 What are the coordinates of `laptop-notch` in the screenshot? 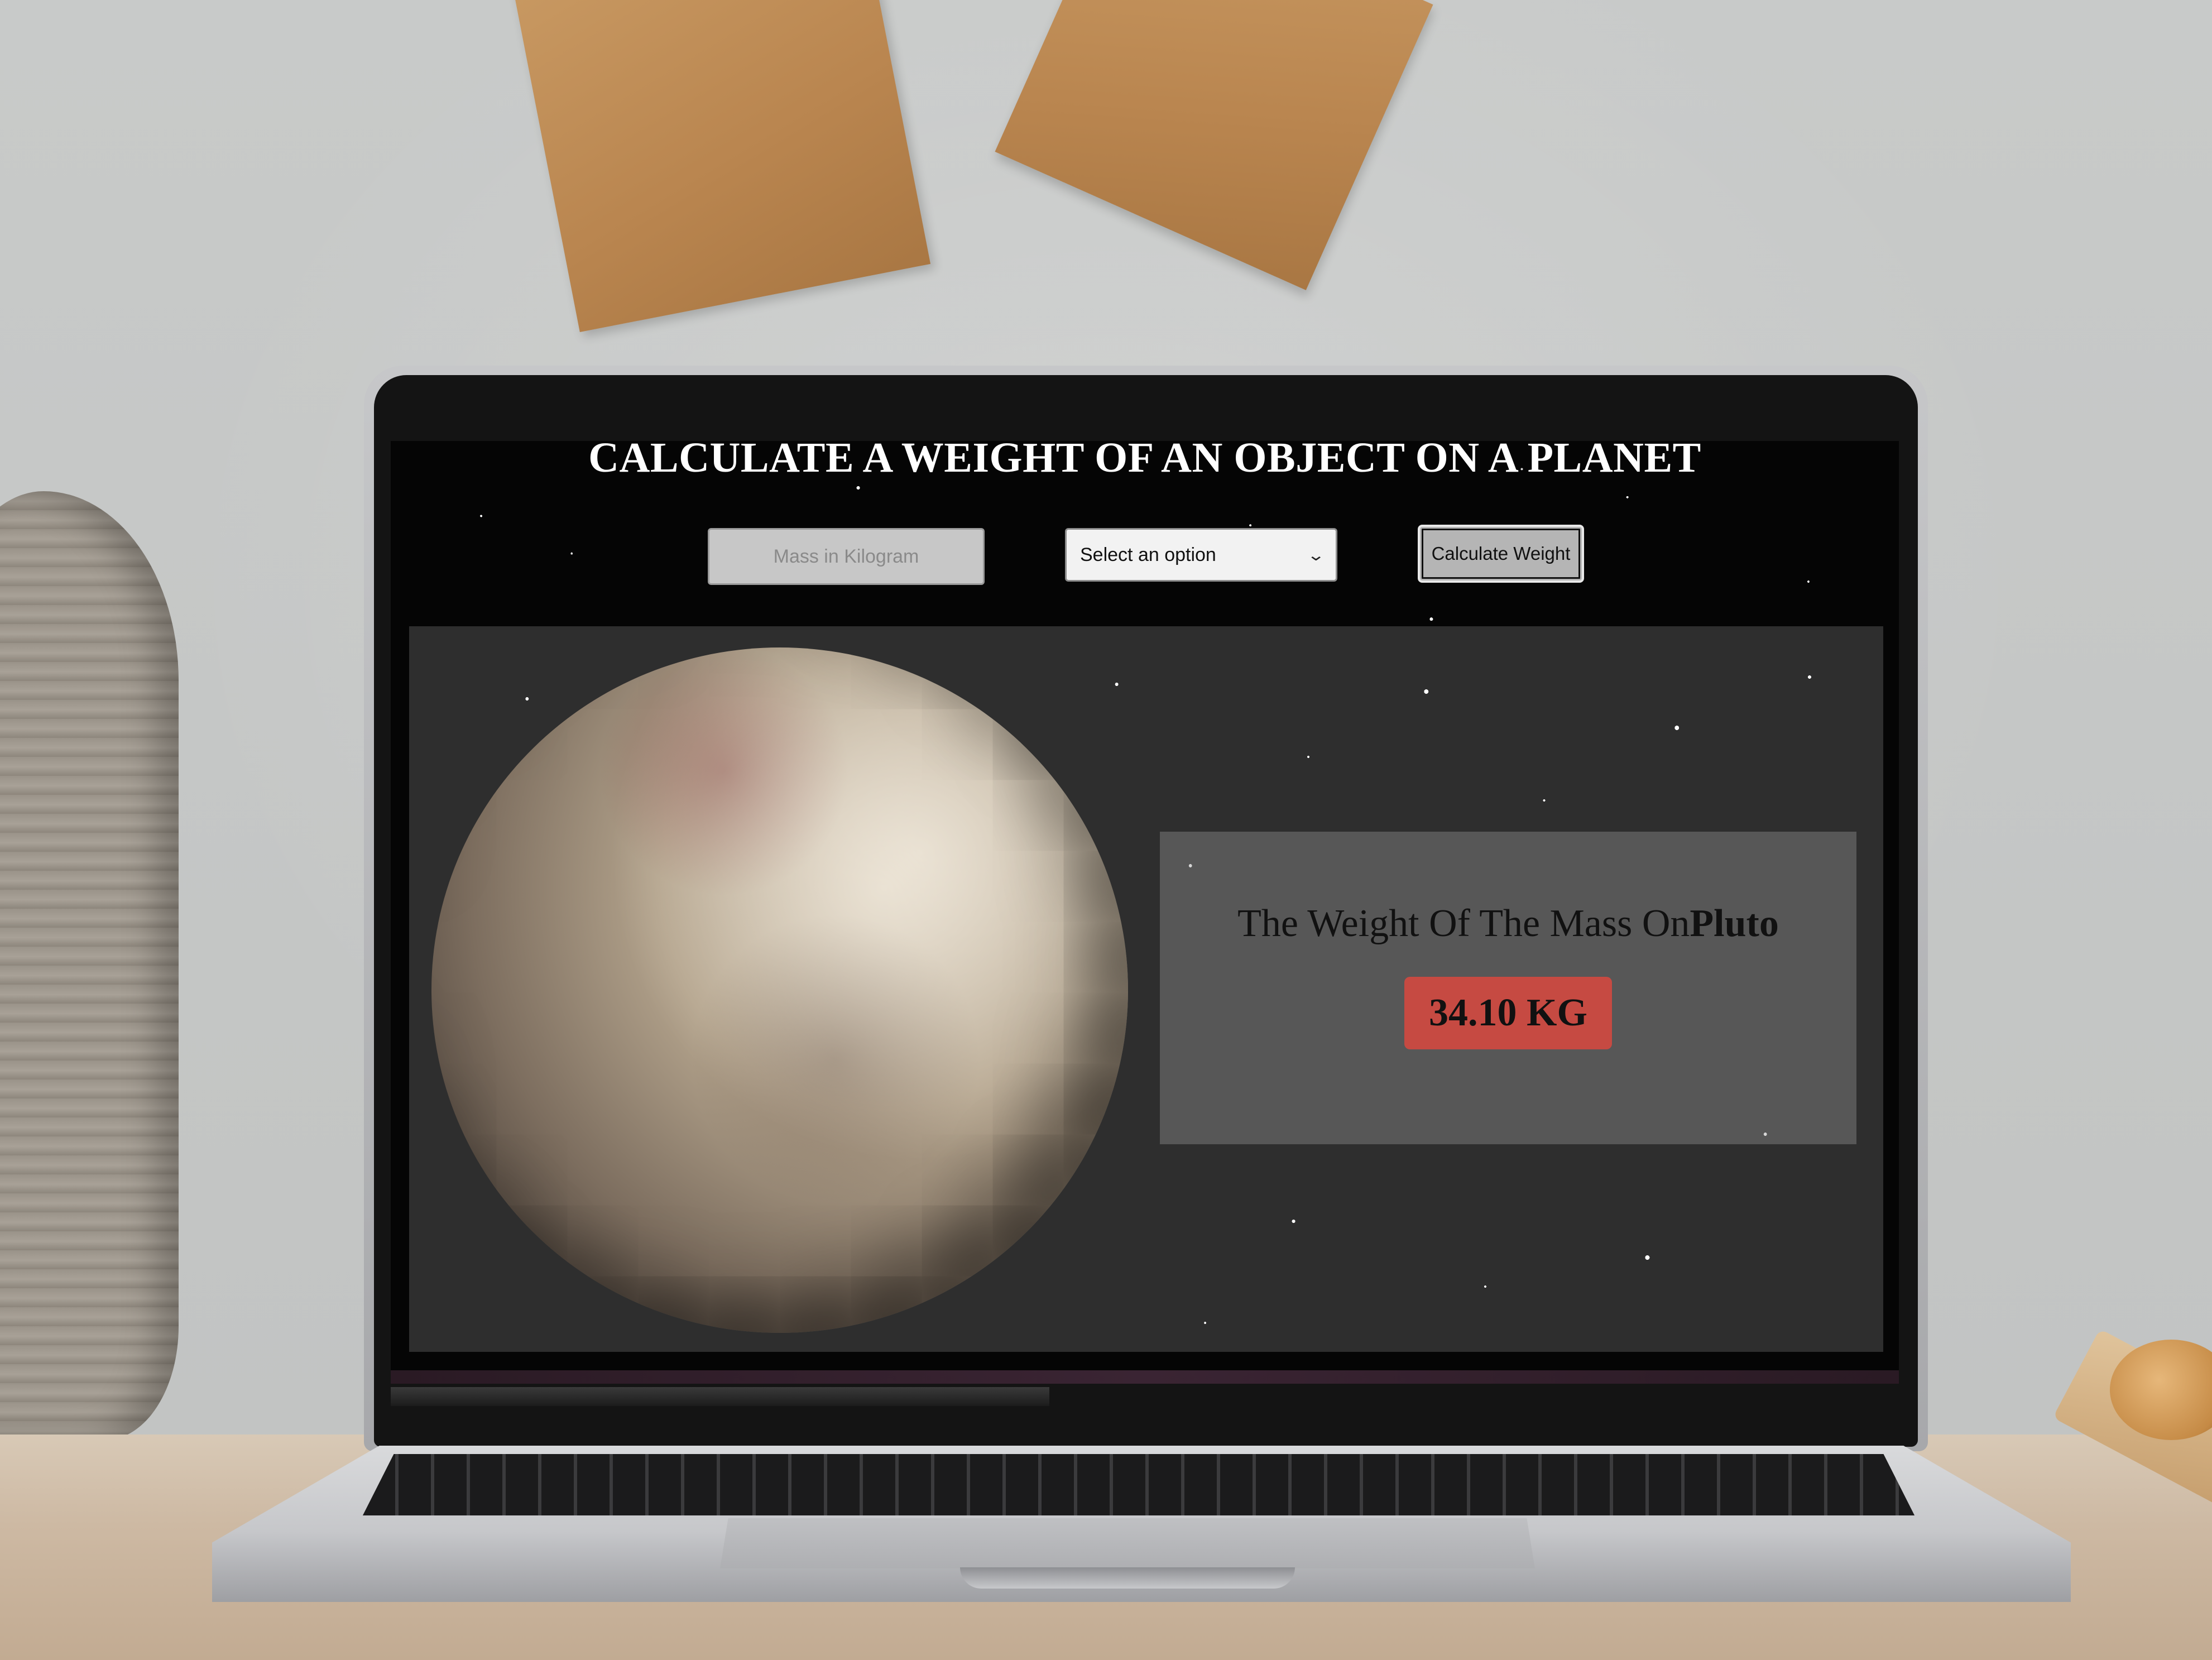 It's located at (1127, 1578).